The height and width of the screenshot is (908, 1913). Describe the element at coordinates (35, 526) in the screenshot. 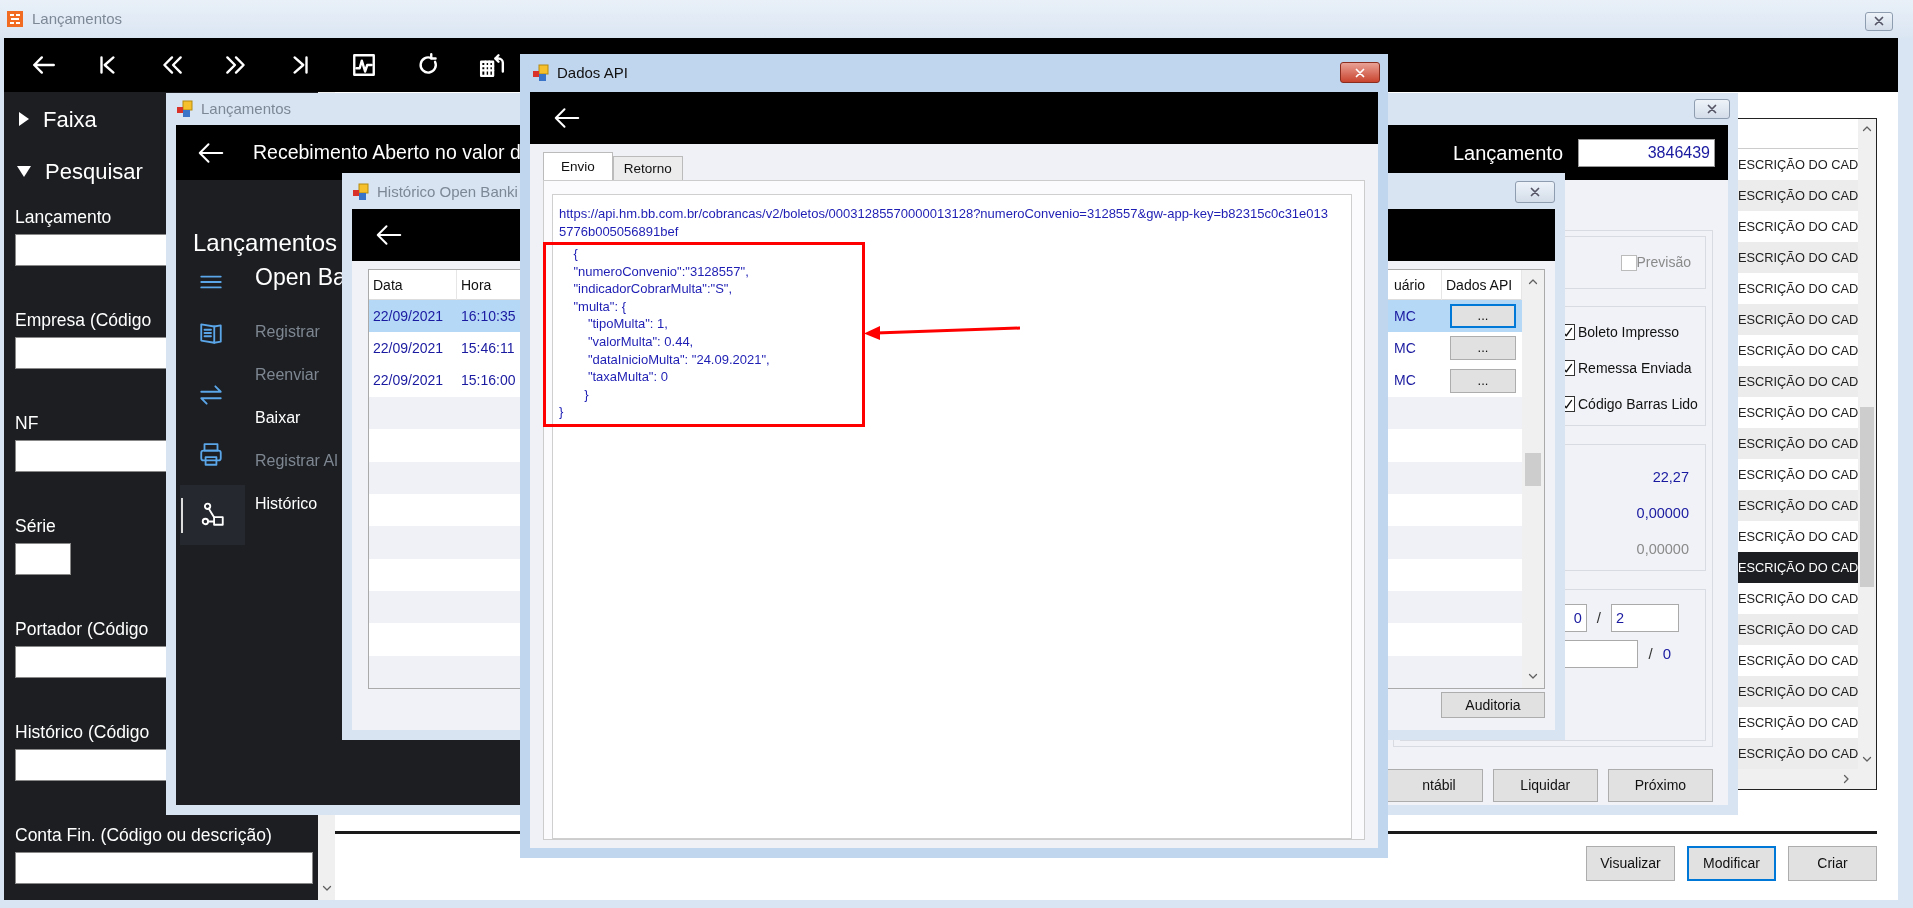

I see `field-label: Série` at that location.